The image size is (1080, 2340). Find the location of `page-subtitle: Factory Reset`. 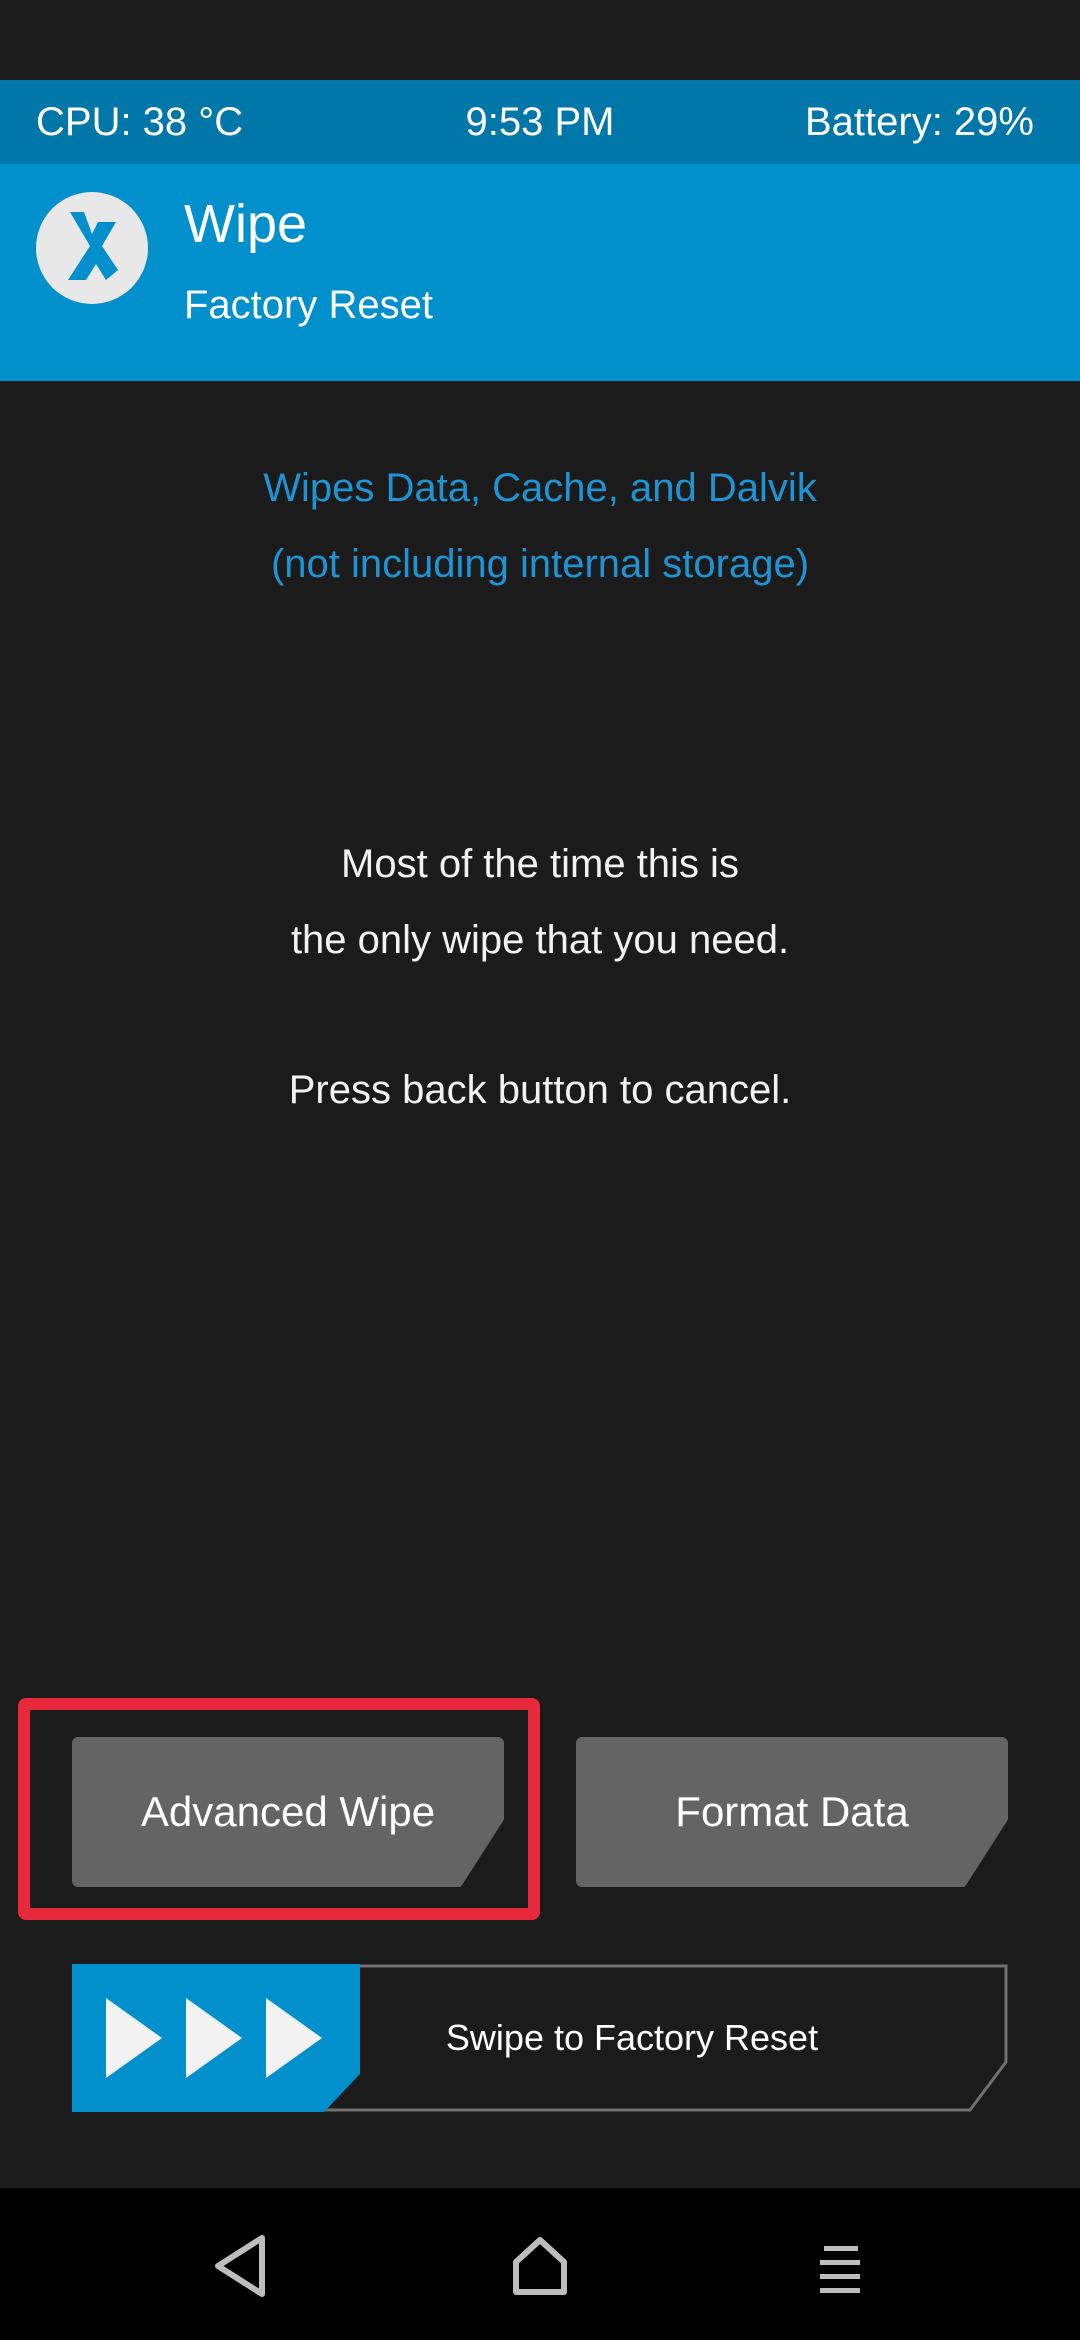

page-subtitle: Factory Reset is located at coordinates (308, 305).